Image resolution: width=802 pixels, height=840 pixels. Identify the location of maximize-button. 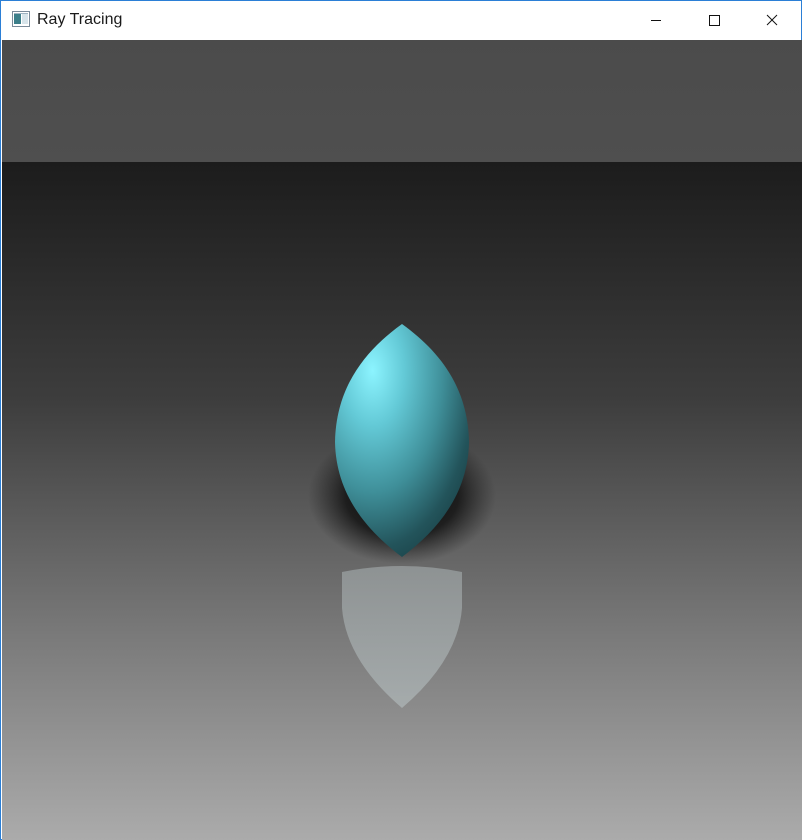
(714, 20).